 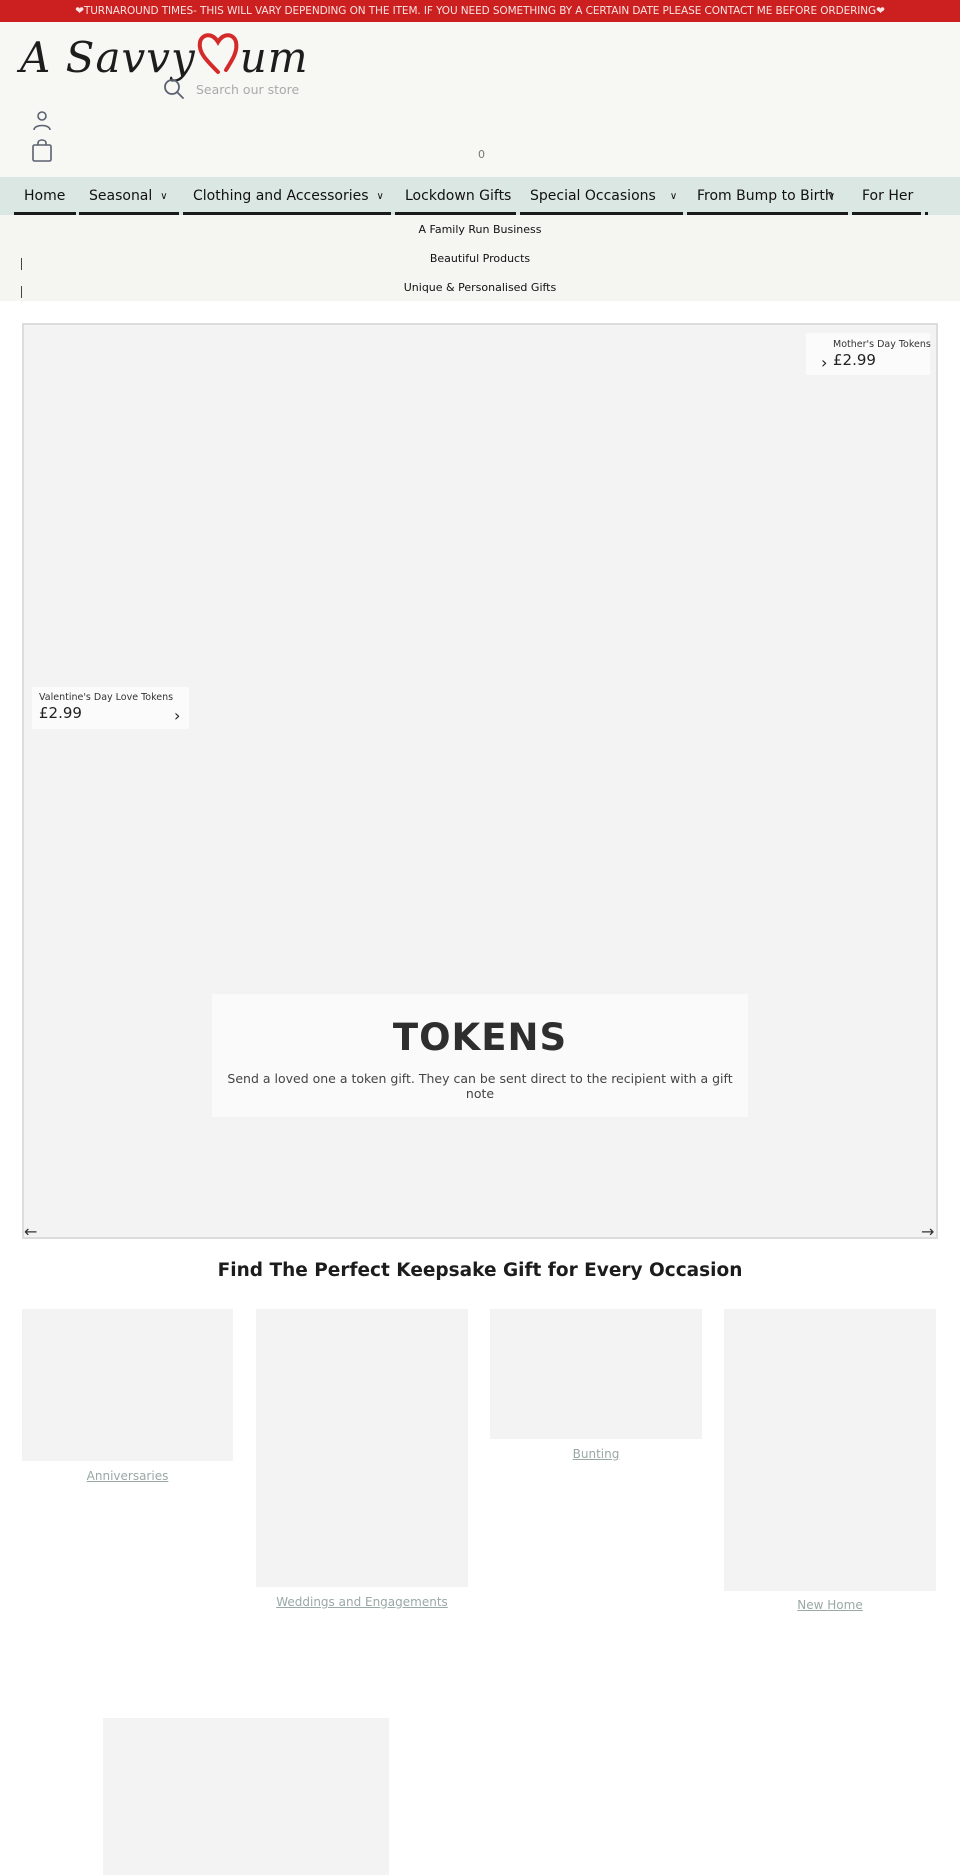 What do you see at coordinates (127, 1385) in the screenshot?
I see `collection-image-anniversaries` at bounding box center [127, 1385].